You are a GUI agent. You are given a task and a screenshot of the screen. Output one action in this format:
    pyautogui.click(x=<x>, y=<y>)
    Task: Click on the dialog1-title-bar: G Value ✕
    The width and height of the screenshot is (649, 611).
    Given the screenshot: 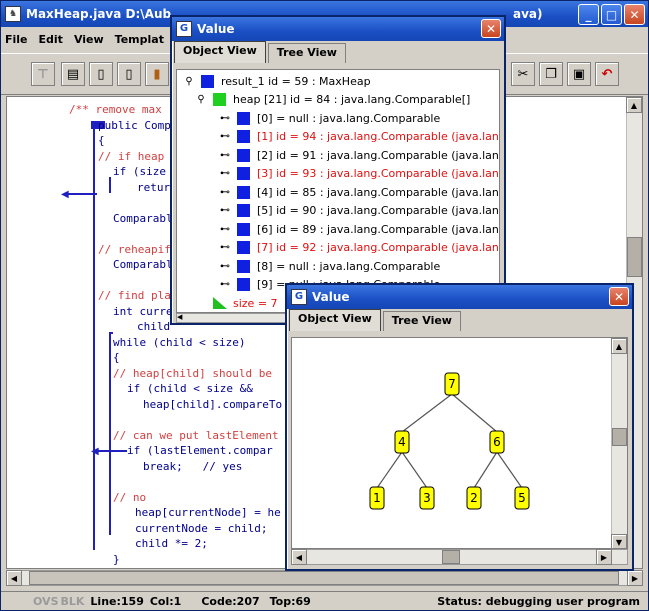 What is the action you would take?
    pyautogui.click(x=338, y=29)
    